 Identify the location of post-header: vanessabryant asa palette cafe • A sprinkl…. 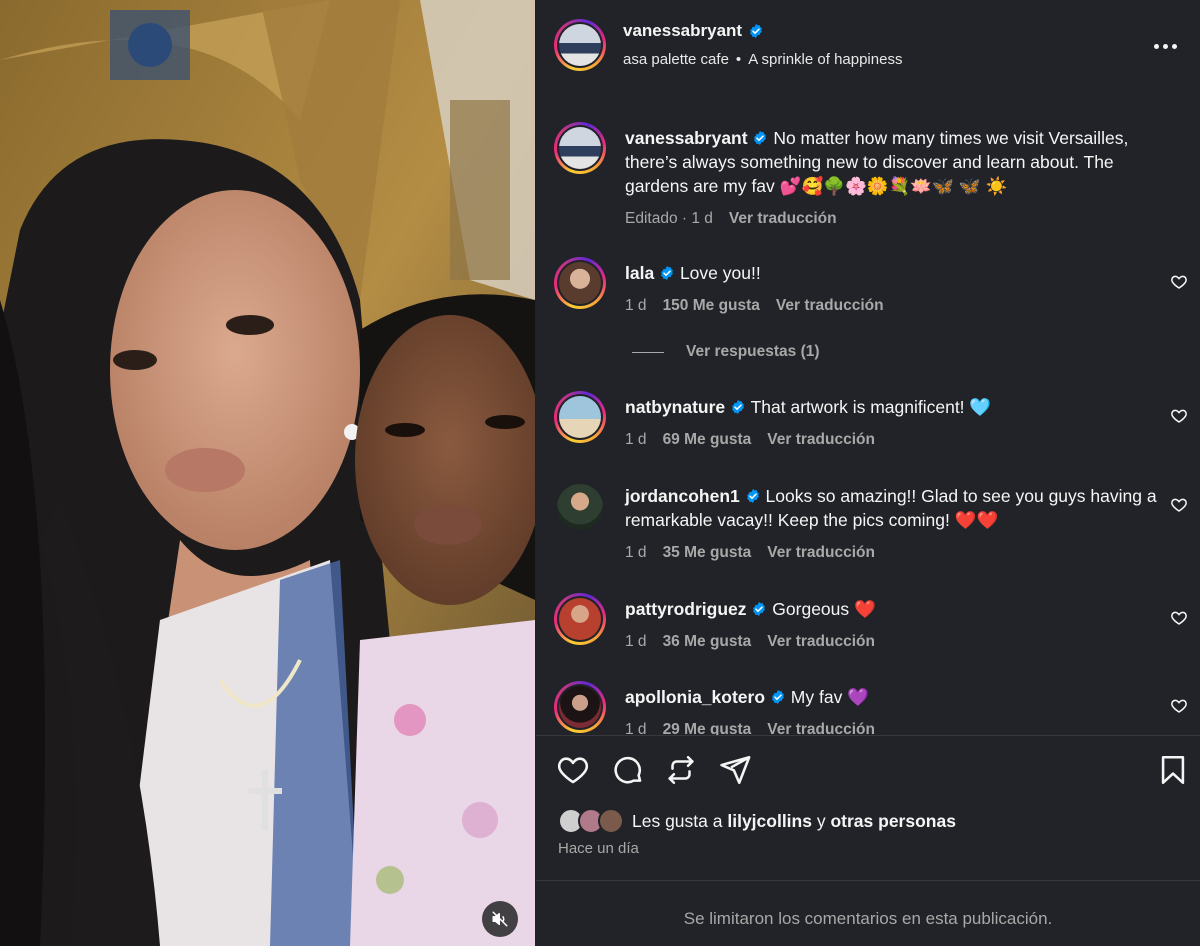
(868, 45).